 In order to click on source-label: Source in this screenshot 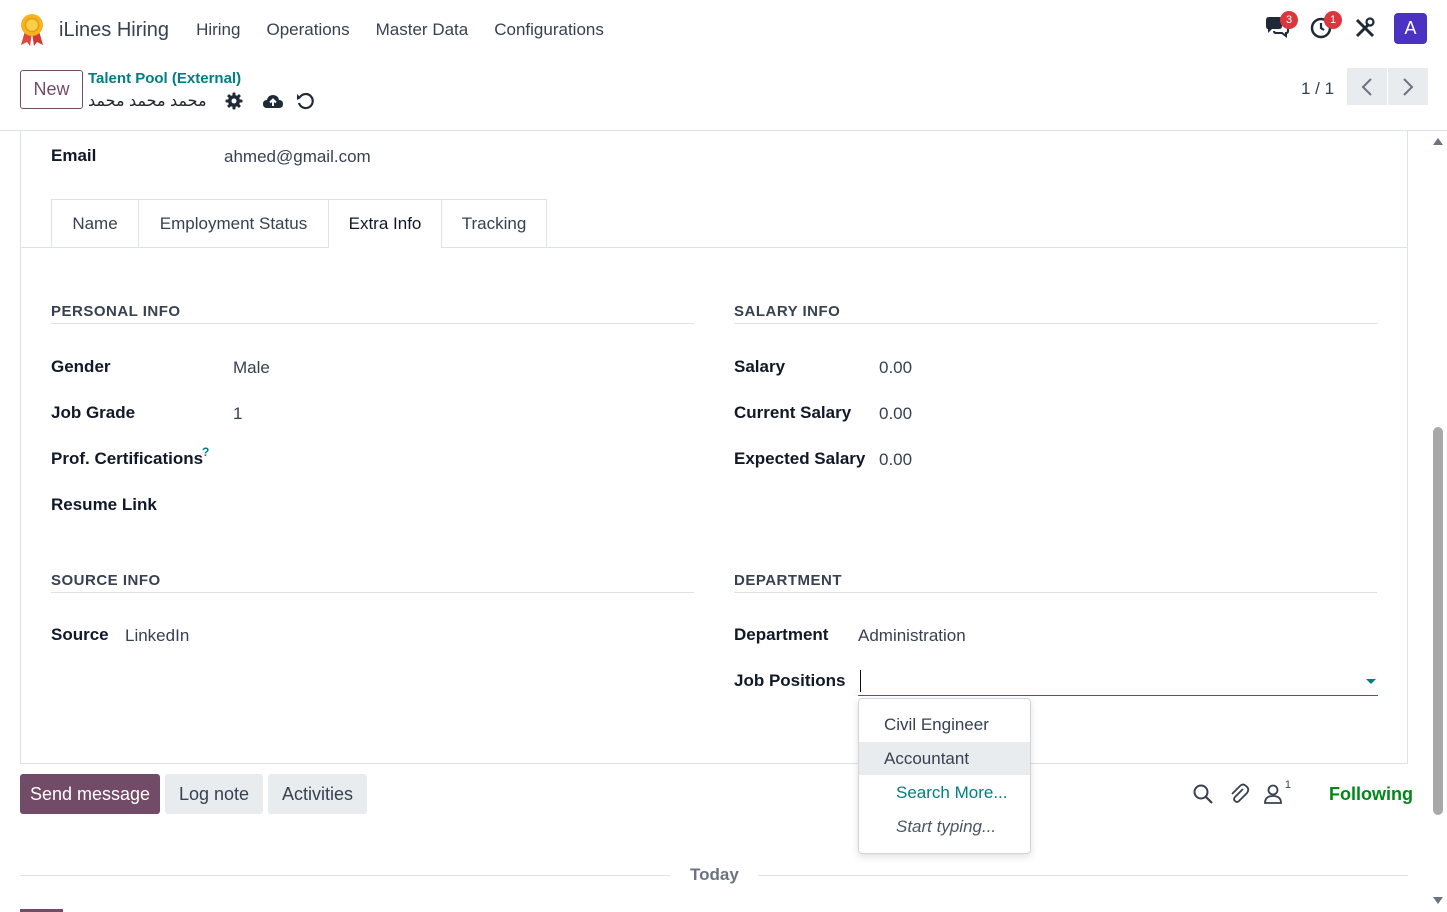, I will do `click(80, 634)`.